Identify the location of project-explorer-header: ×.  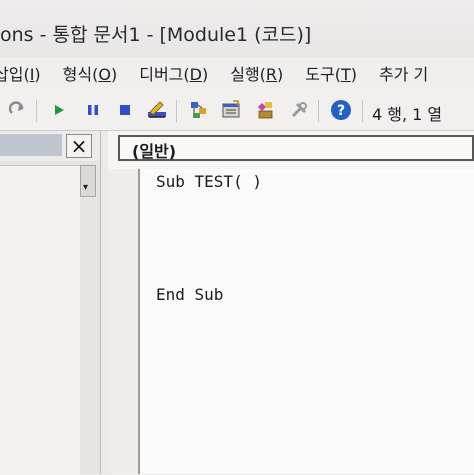
(50, 146).